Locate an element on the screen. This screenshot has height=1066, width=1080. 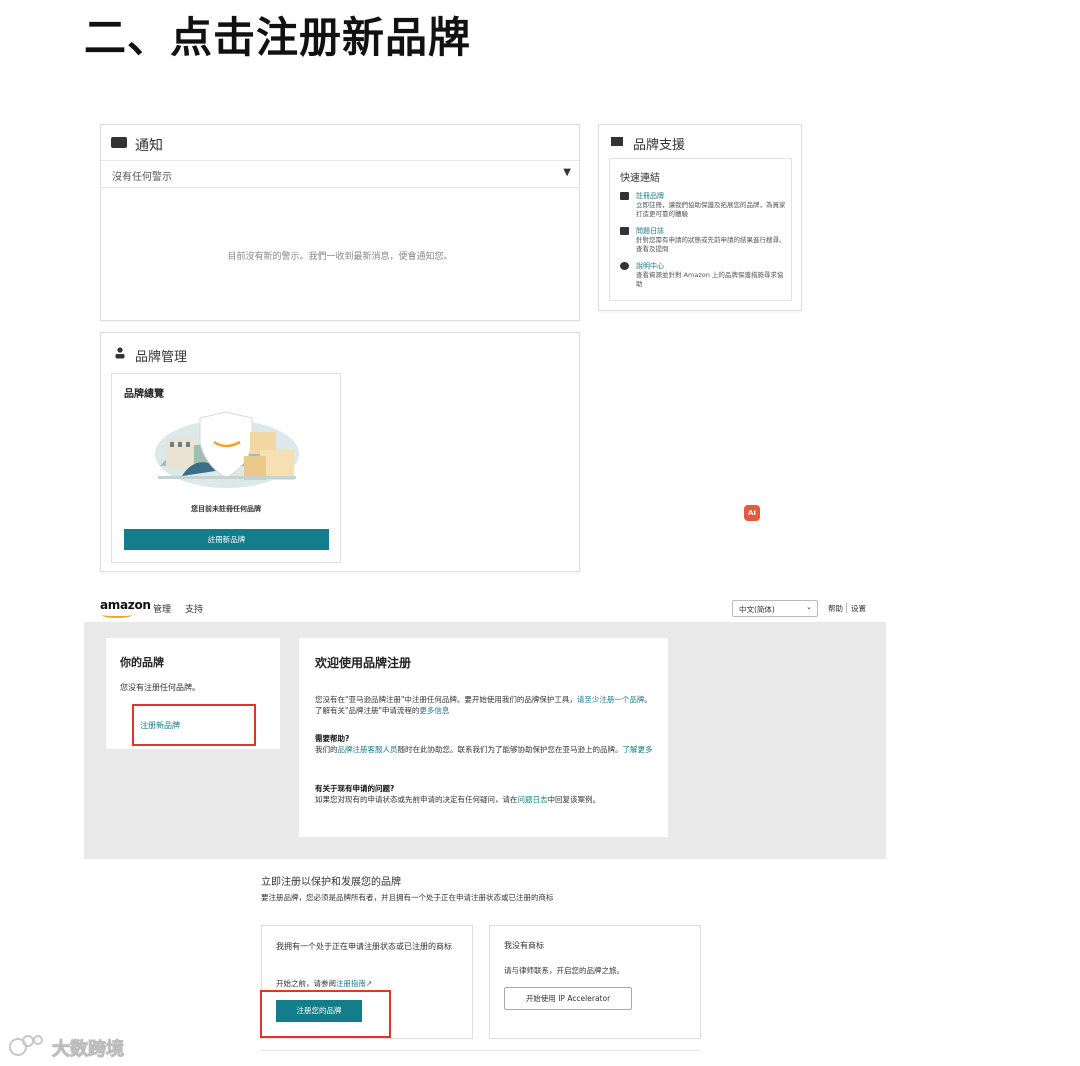
watermark: 大数跨境 is located at coordinates (78, 1046).